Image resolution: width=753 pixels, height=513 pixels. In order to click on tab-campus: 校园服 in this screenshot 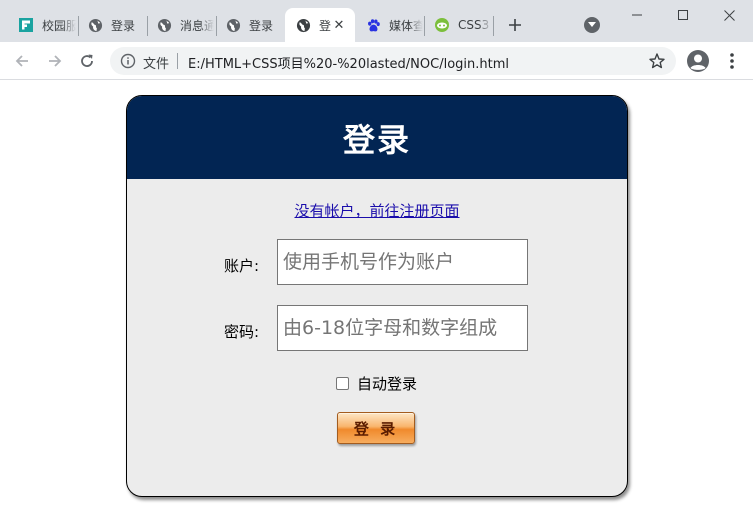, I will do `click(42, 25)`.